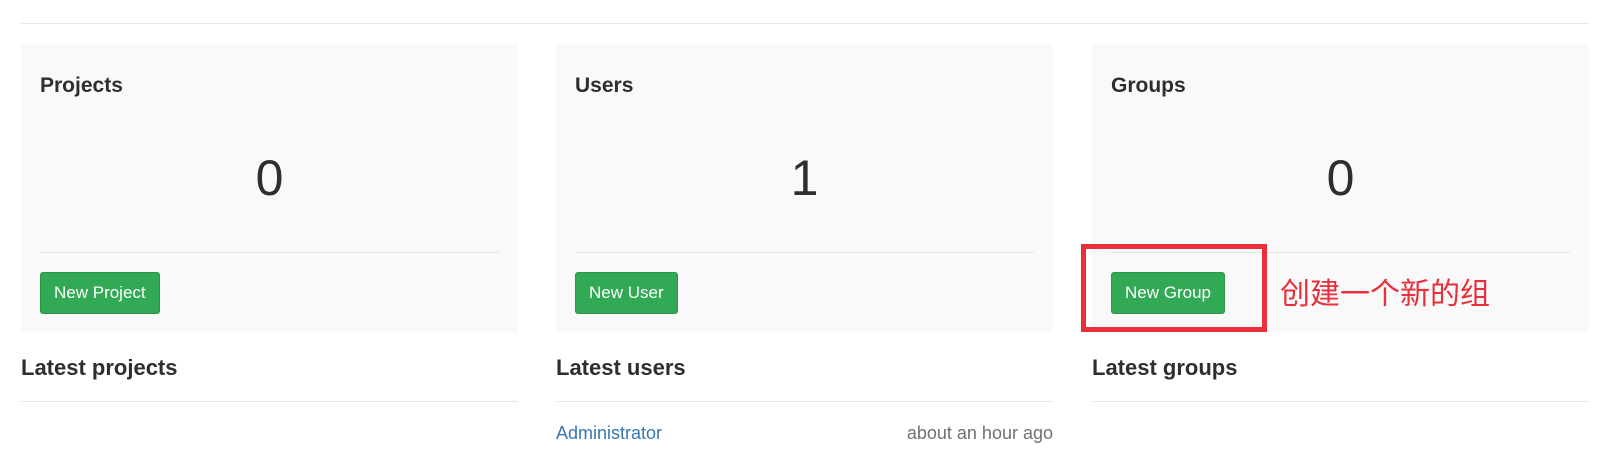 This screenshot has height=469, width=1611. Describe the element at coordinates (609, 433) in the screenshot. I see `latest-user-name-link: Administrator` at that location.